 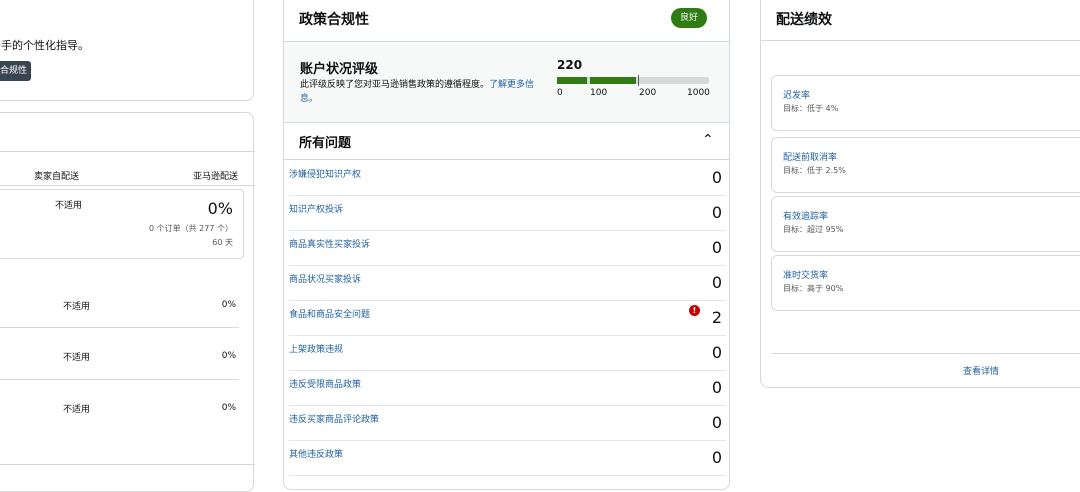 I want to click on issue-row: 商品真实性买家投诉 0, so click(x=507, y=248).